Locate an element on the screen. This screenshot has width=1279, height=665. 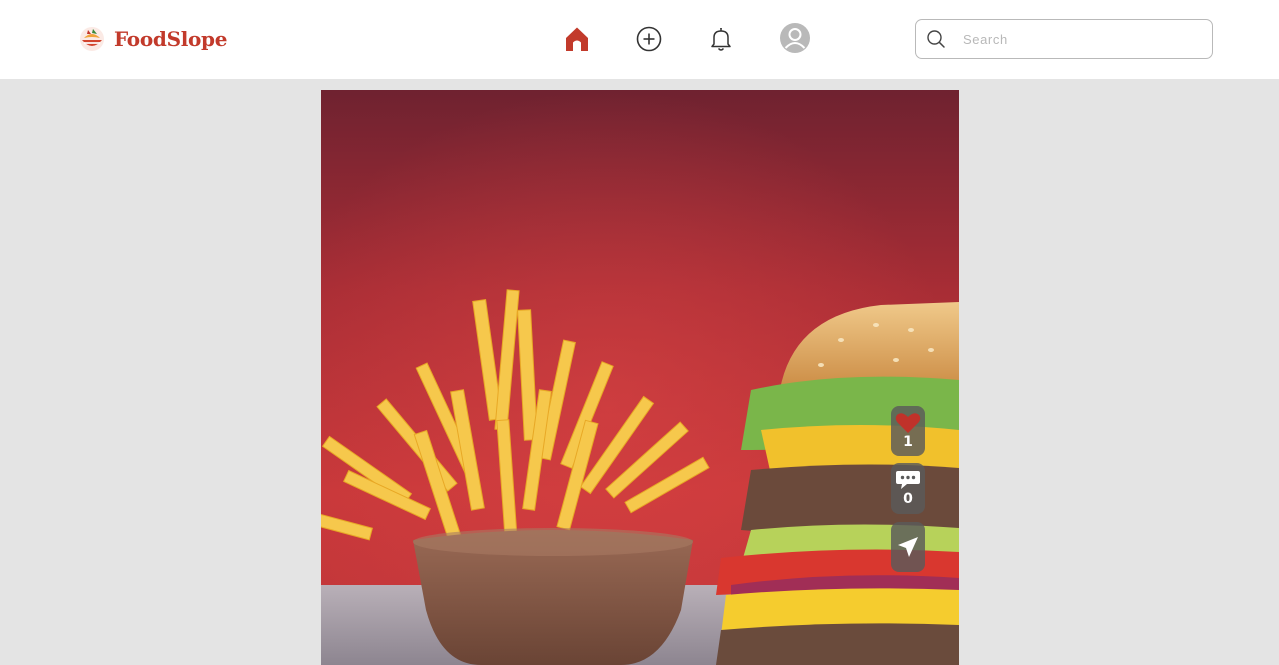
comment-button: 0 is located at coordinates (908, 488).